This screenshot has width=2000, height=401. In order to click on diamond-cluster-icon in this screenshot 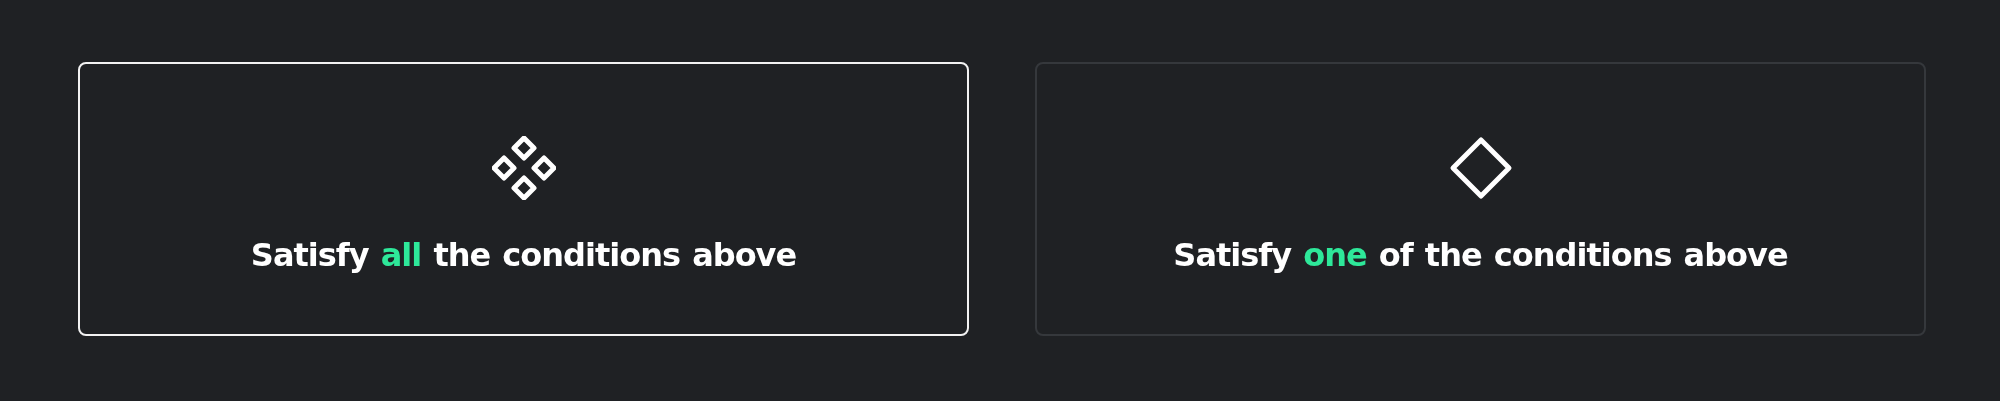, I will do `click(523, 168)`.